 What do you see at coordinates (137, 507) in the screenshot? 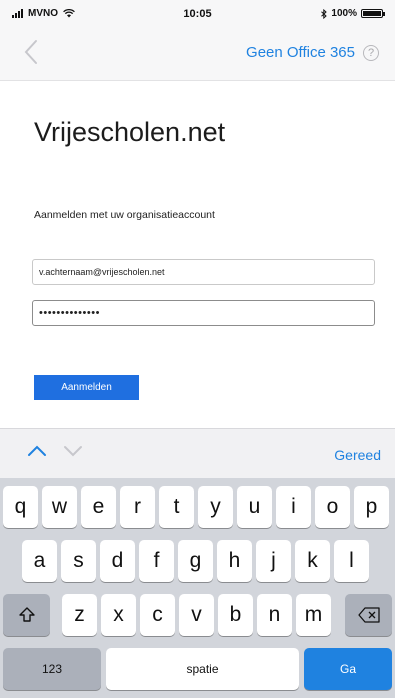
I see `key-r: r` at bounding box center [137, 507].